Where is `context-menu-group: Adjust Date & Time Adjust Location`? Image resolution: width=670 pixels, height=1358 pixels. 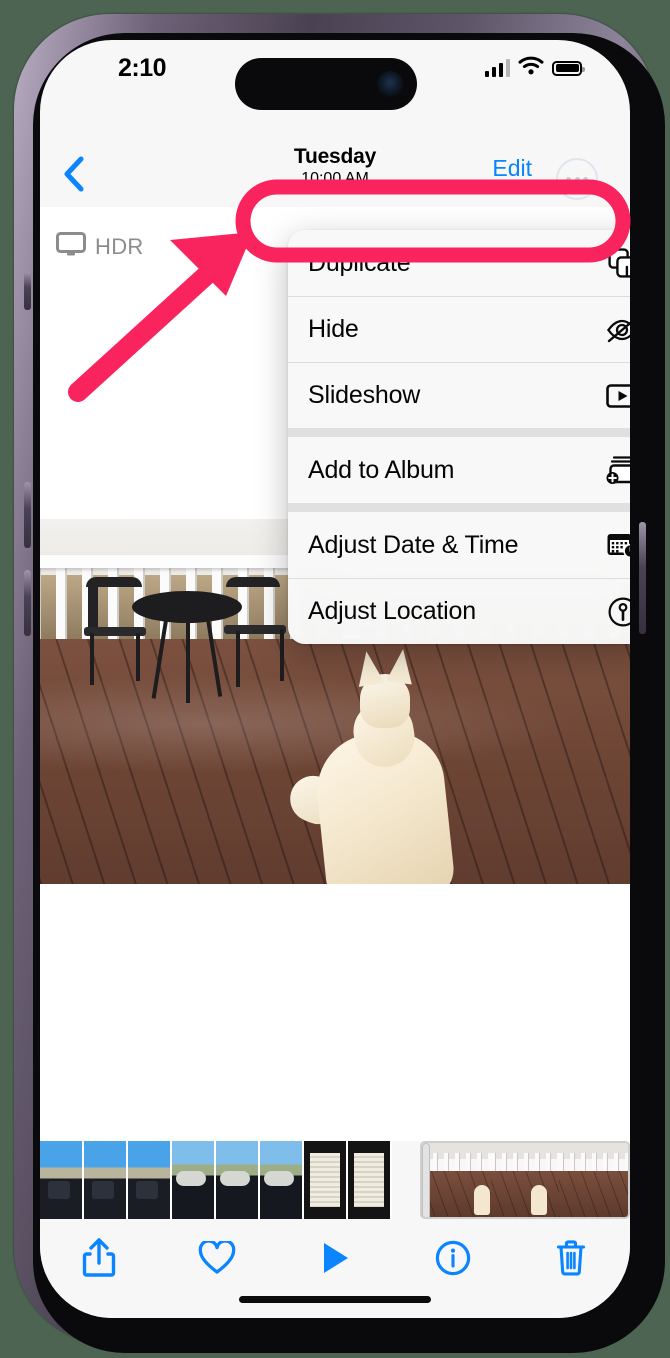 context-menu-group: Adjust Date & Time Adjust Location is located at coordinates (459, 573).